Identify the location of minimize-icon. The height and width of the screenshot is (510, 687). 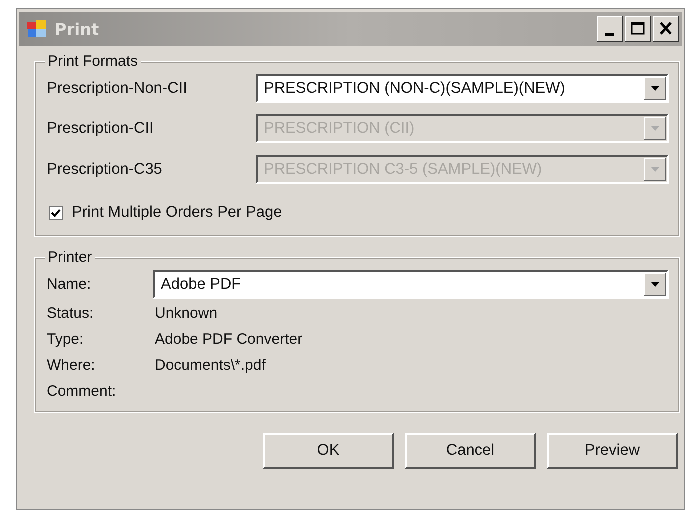
(610, 29).